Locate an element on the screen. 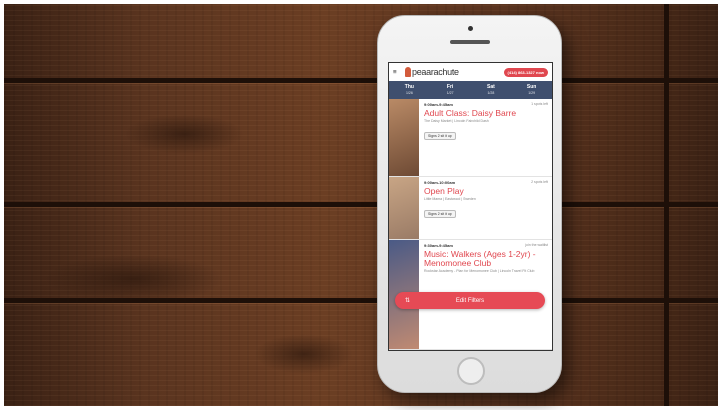 The width and height of the screenshot is (722, 410). edit-filters-button: ⇅ Edit Filters is located at coordinates (470, 300).